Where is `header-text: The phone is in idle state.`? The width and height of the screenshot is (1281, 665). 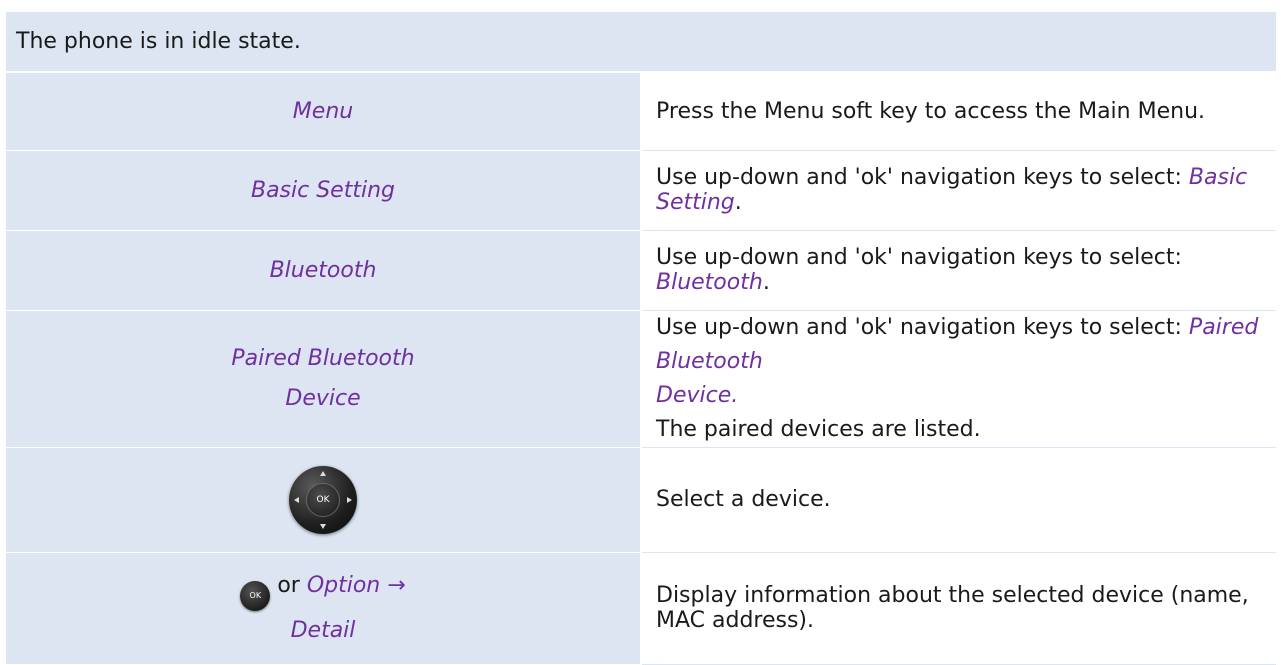 header-text: The phone is in idle state. is located at coordinates (641, 42).